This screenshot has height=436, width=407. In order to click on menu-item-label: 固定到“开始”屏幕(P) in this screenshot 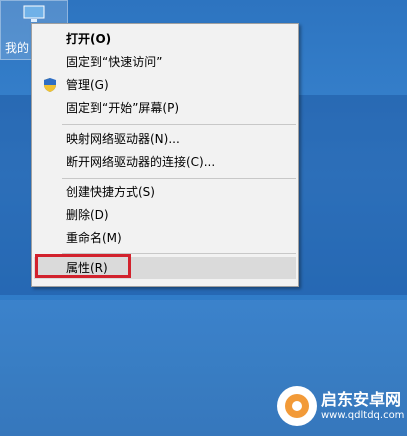, I will do `click(123, 108)`.